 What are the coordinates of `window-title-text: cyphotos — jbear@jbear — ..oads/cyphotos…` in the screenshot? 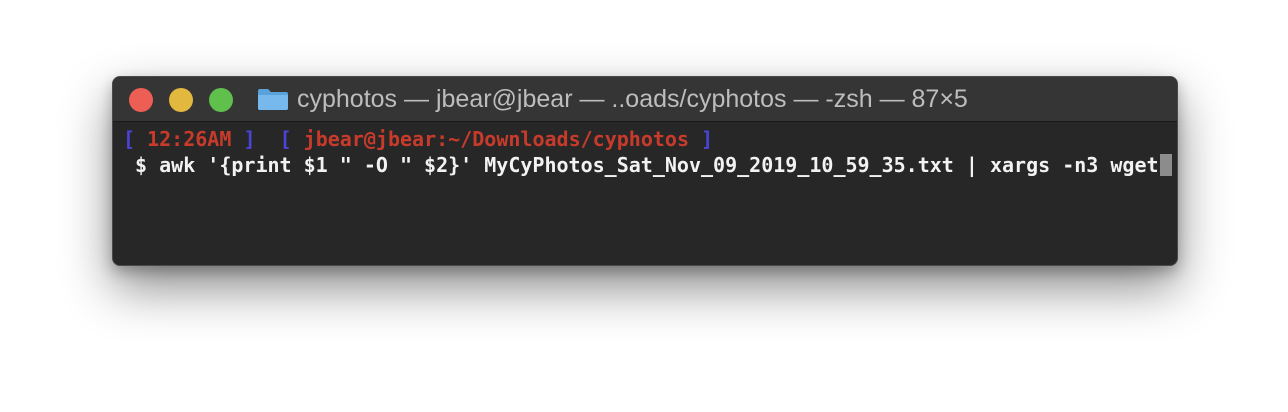 It's located at (632, 98).